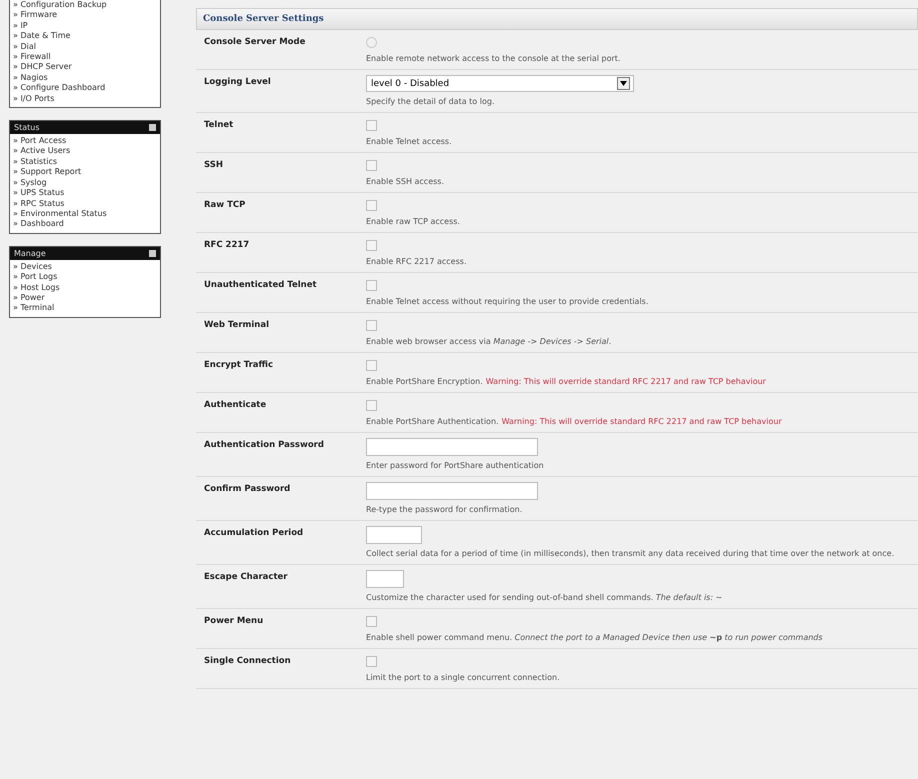  I want to click on setting-label: Escape Character, so click(245, 577).